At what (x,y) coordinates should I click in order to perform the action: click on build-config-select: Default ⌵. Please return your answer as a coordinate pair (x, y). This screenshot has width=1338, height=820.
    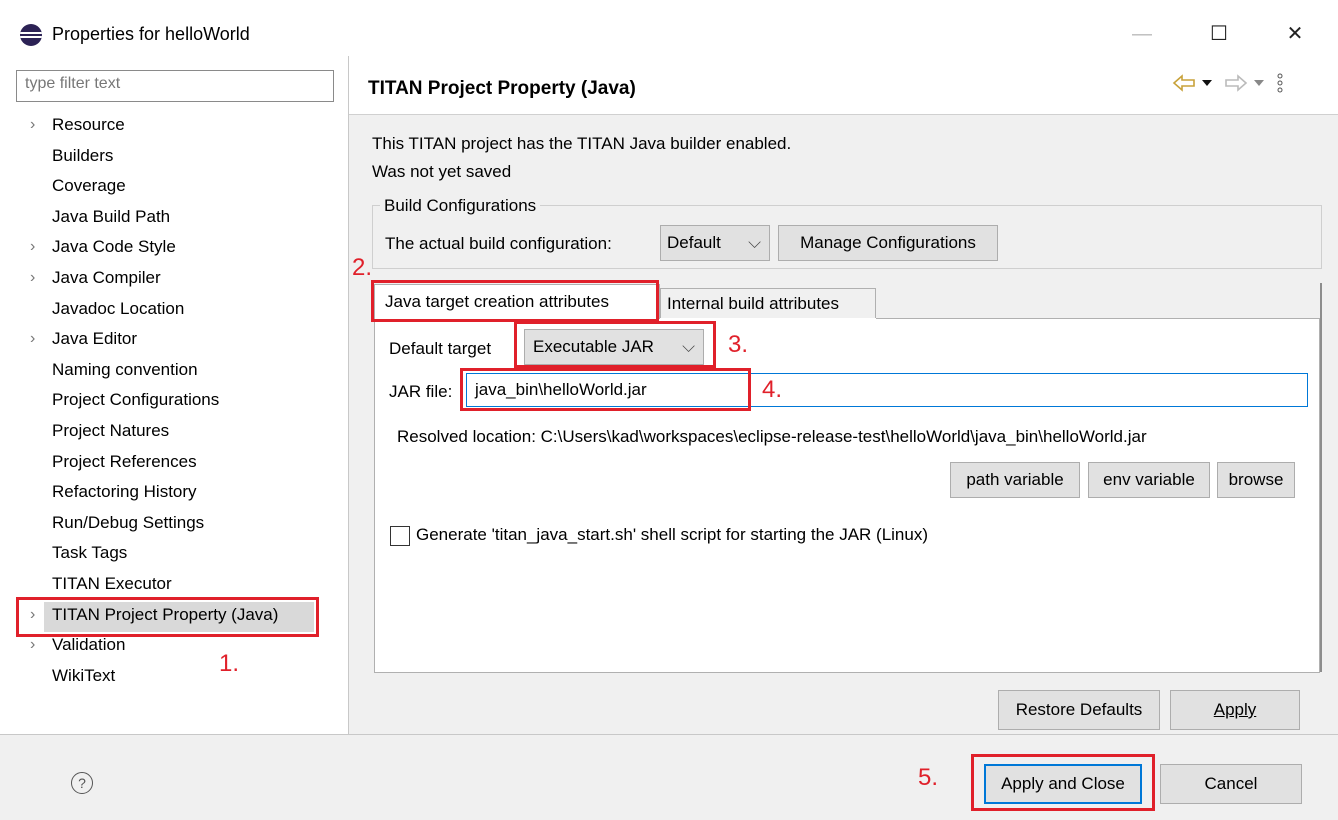
    Looking at the image, I should click on (715, 243).